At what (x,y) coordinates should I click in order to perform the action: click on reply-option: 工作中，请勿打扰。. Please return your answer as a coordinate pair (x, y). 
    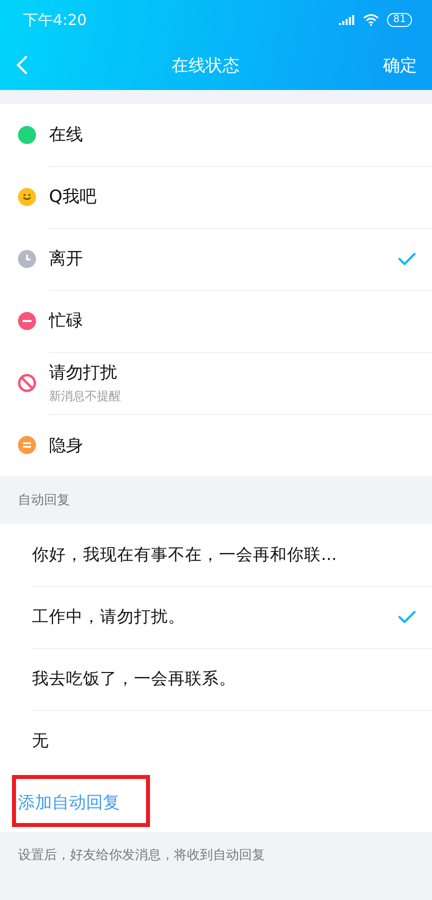
    Looking at the image, I should click on (216, 617).